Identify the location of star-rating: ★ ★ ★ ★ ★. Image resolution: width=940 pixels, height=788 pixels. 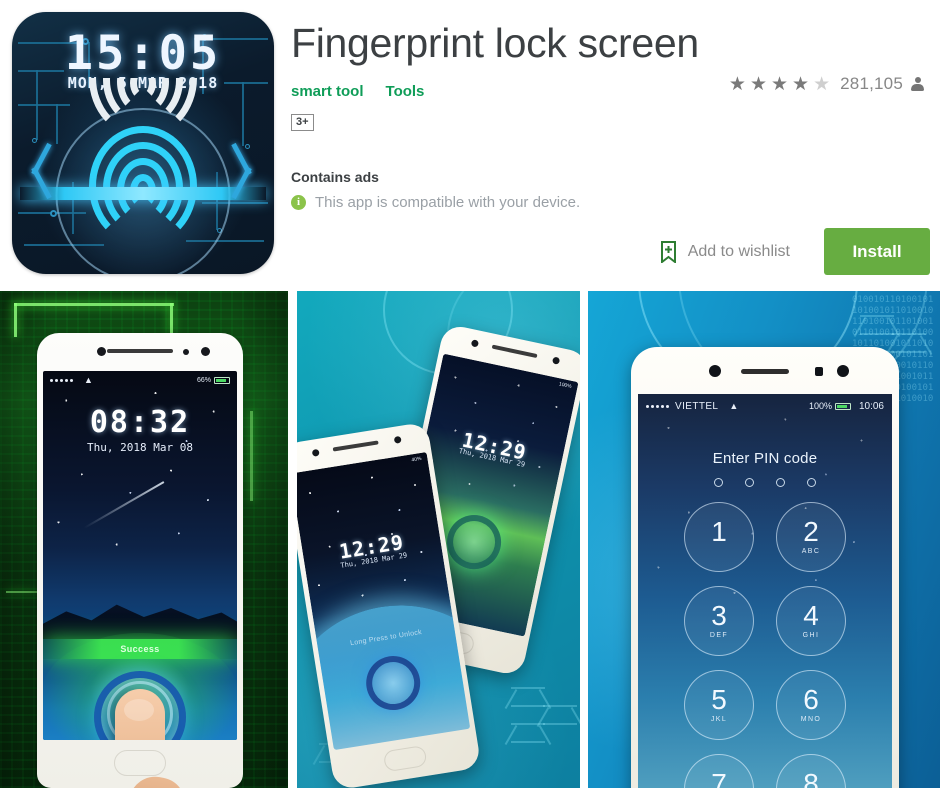
(779, 84).